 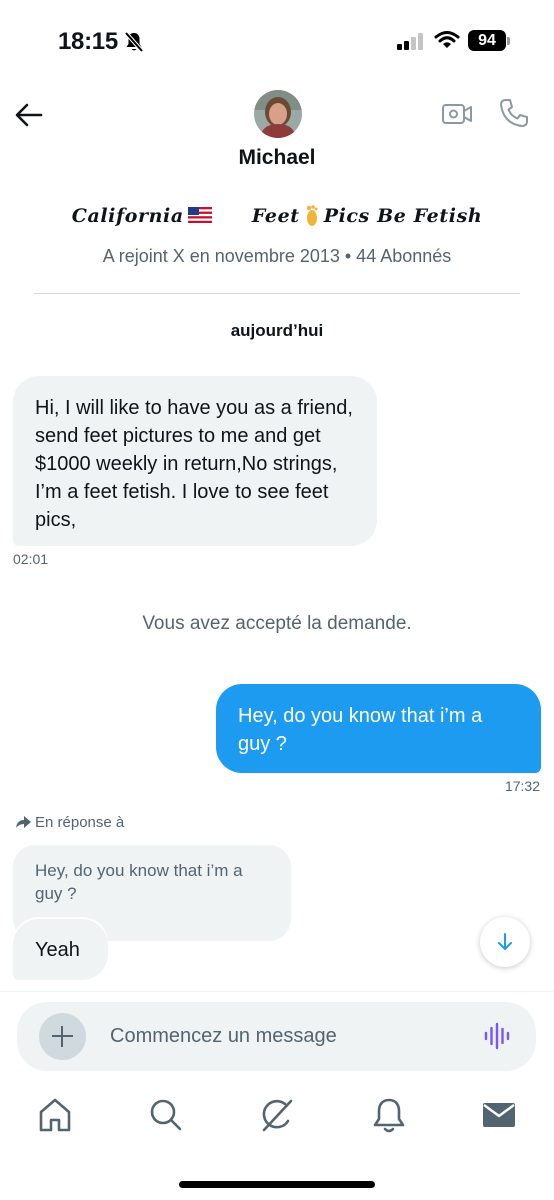 I want to click on divider, so click(x=277, y=293).